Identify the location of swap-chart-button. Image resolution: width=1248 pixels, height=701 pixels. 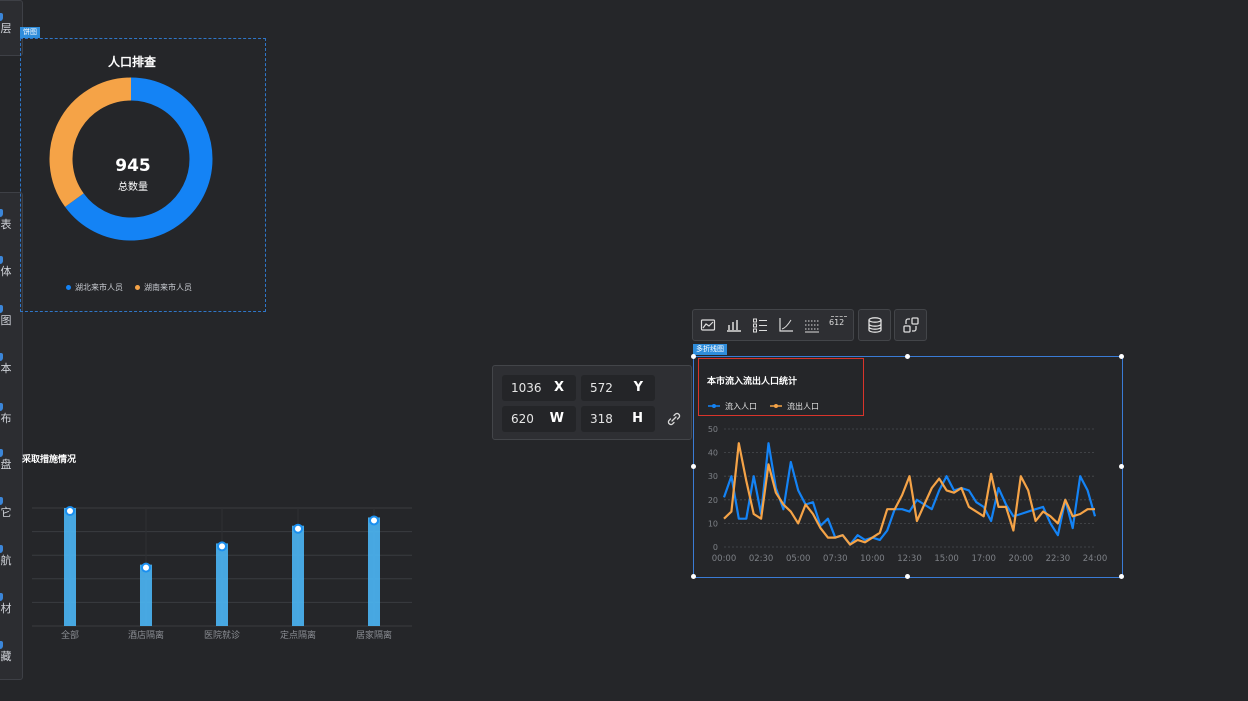
(910, 325).